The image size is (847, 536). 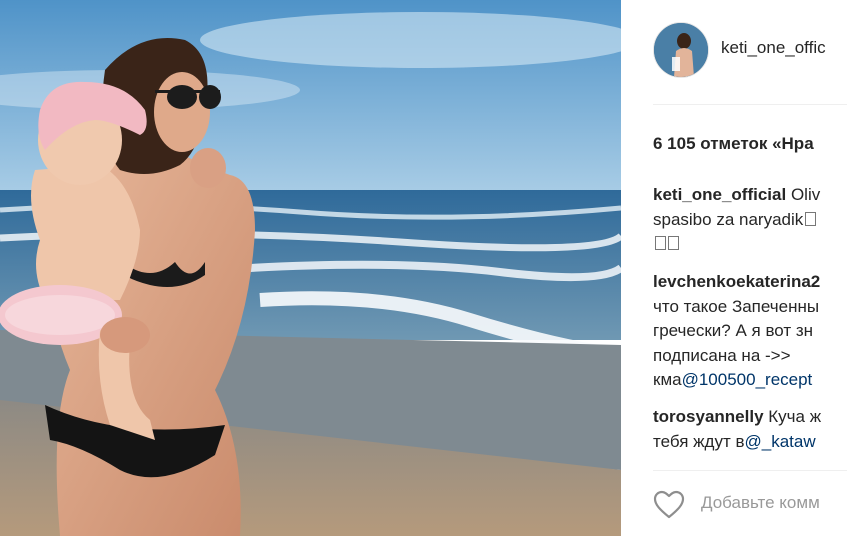 I want to click on comment-text: тебя ждут в, so click(x=699, y=441).